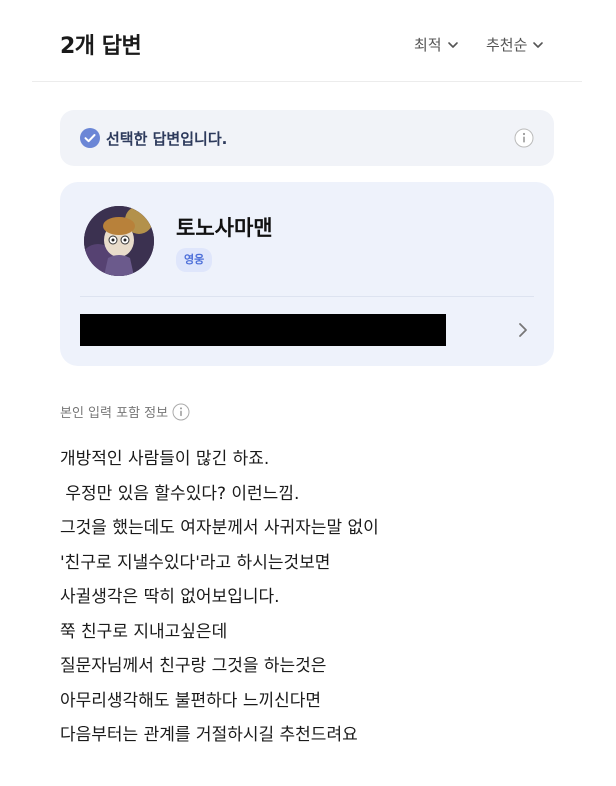 Image resolution: width=616 pixels, height=786 pixels. I want to click on sort-recommend-dropdown: 추천순, so click(515, 44).